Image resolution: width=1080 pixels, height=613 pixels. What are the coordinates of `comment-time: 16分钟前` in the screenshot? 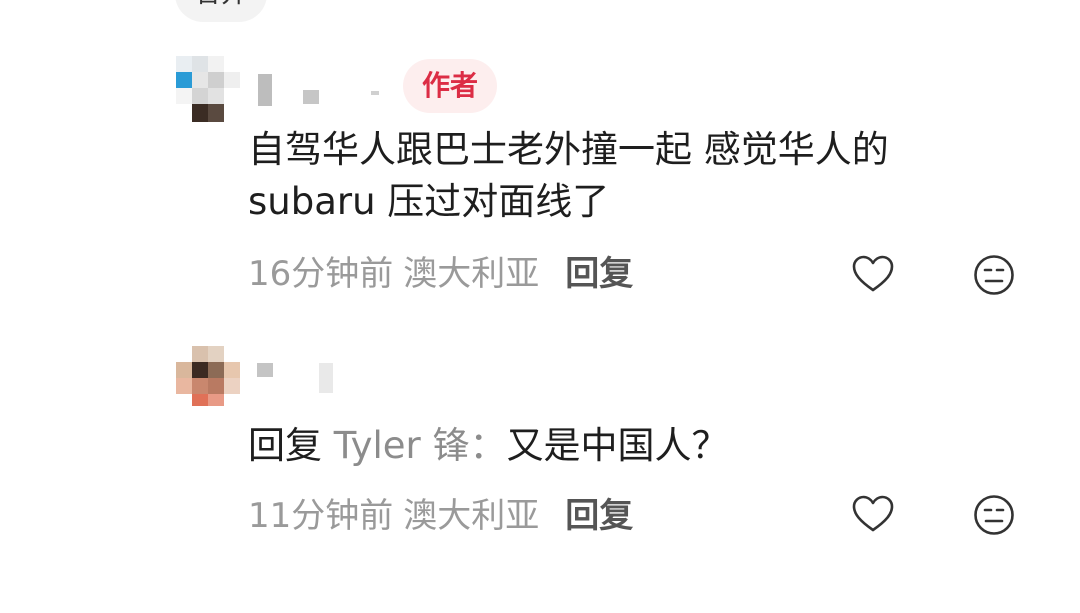 It's located at (321, 274).